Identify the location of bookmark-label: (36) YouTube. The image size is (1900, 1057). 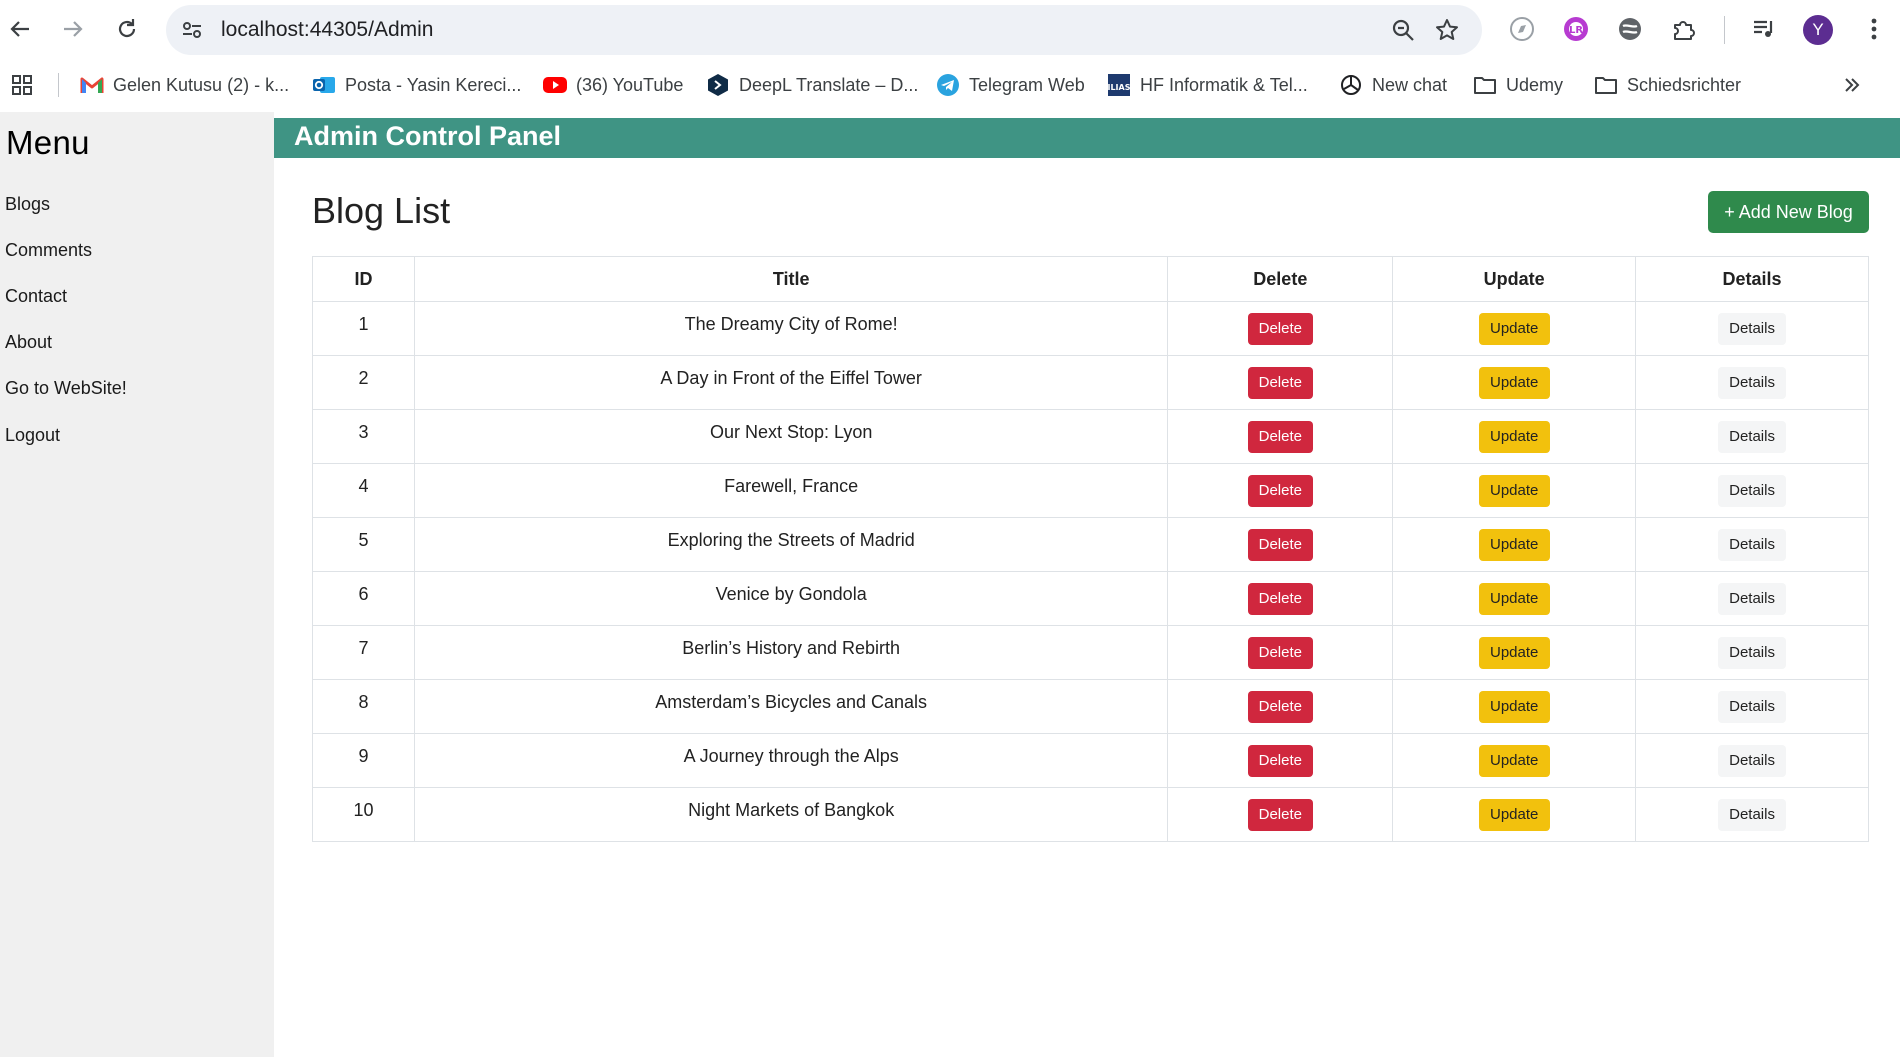
(630, 84).